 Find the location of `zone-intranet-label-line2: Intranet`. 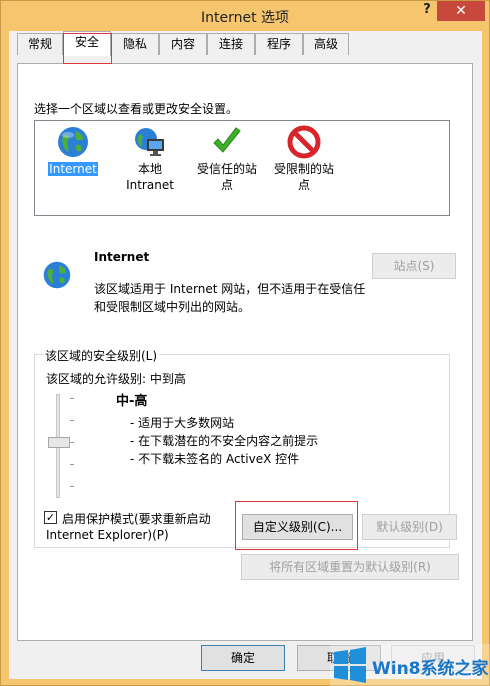

zone-intranet-label-line2: Intranet is located at coordinates (150, 185).